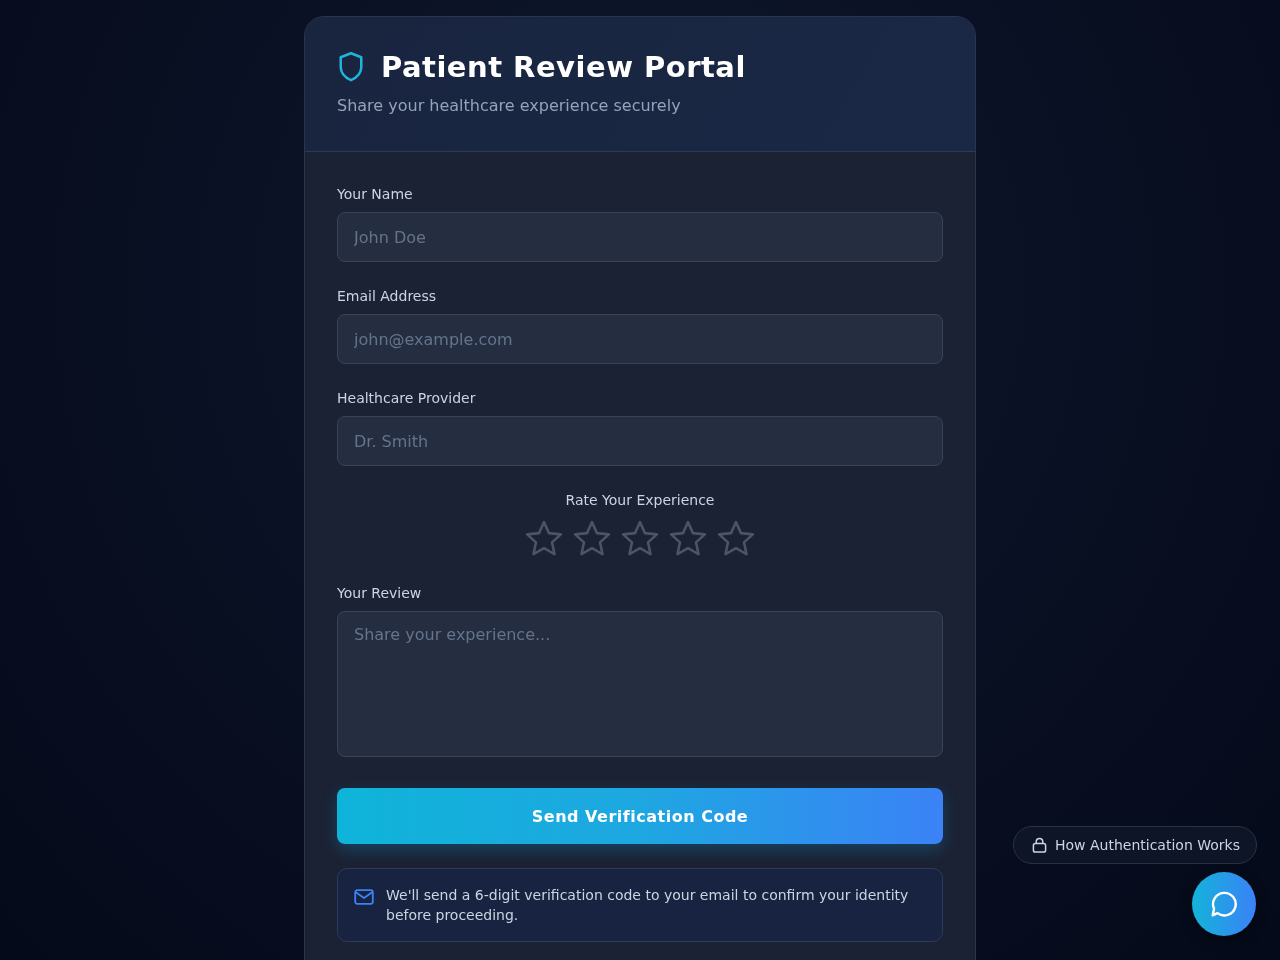  I want to click on text-input-field: John Doe, so click(640, 237).